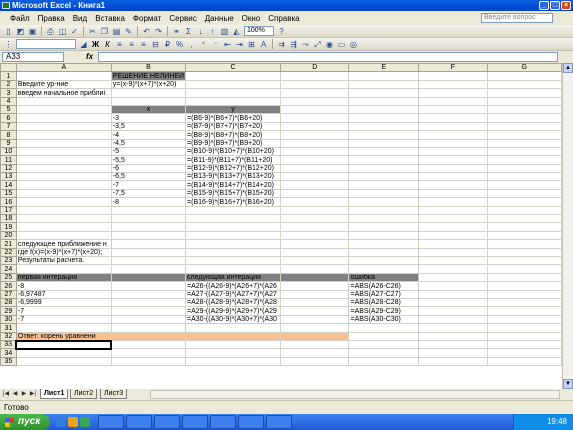 The height and width of the screenshot is (430, 573). Describe the element at coordinates (148, 319) in the screenshot. I see `cell-b30` at that location.